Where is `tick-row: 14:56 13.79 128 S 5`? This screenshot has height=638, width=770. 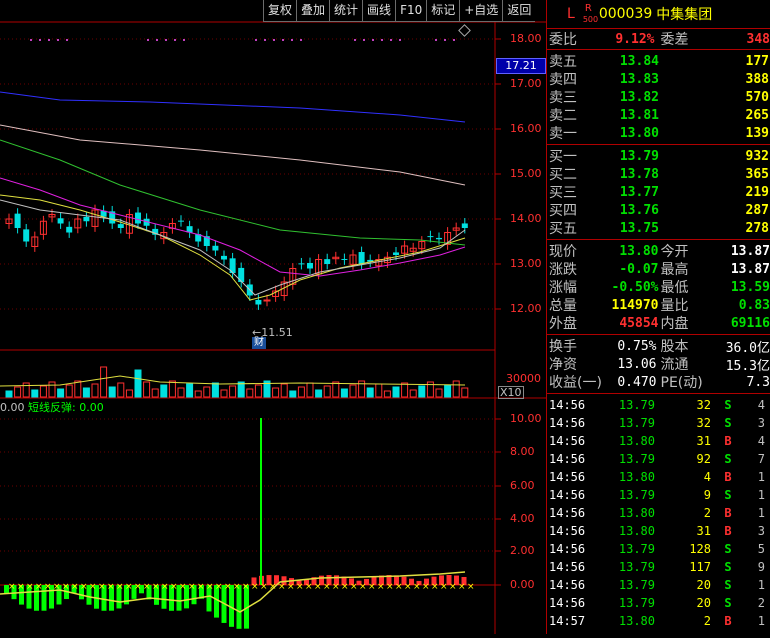
tick-row: 14:56 13.79 128 S 5 is located at coordinates (658, 549).